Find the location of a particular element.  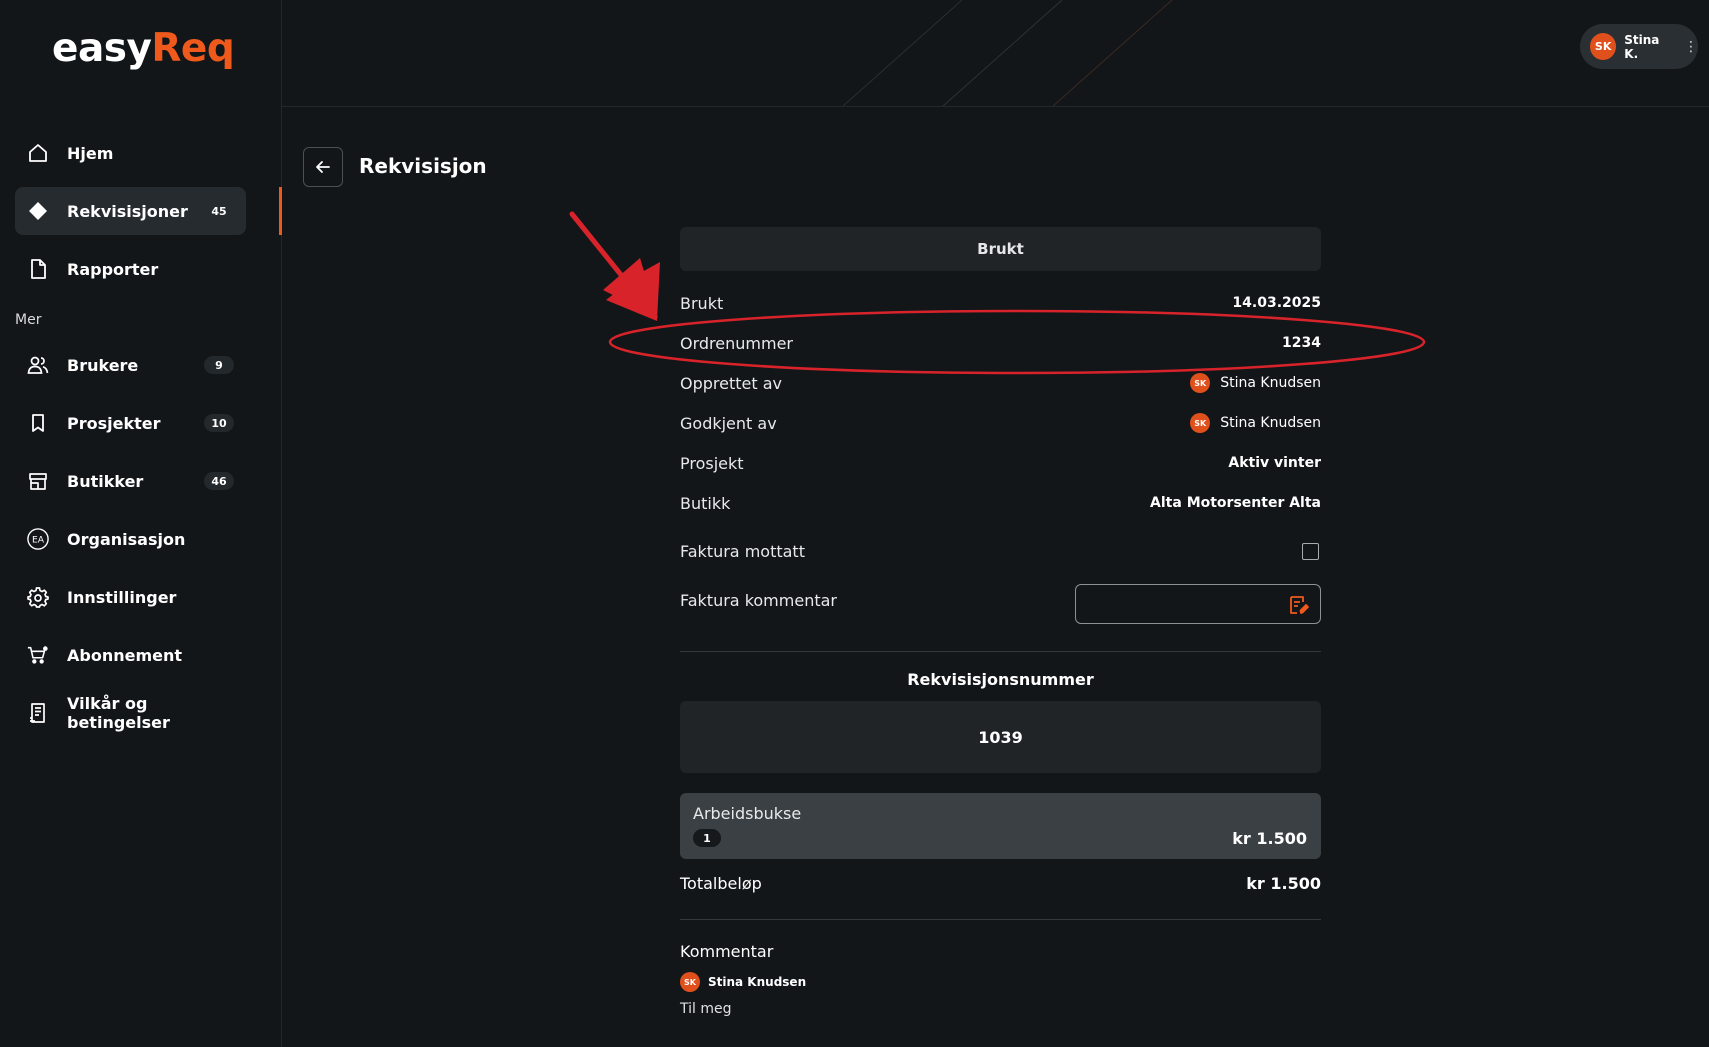

detail-row-used: Brukt 14.03.2025 is located at coordinates (1000, 303).